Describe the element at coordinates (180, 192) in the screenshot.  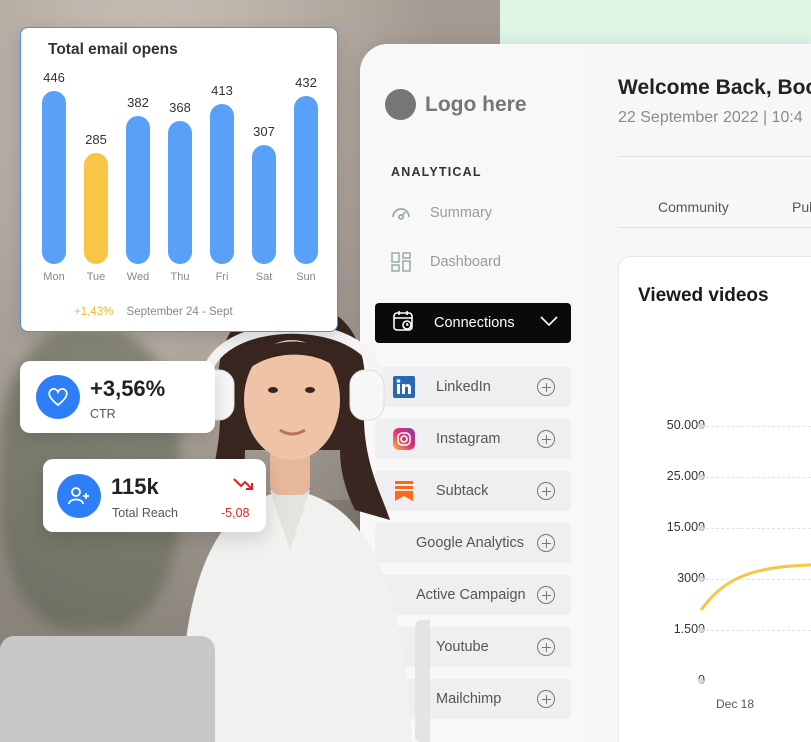
I see `bar-thu` at that location.